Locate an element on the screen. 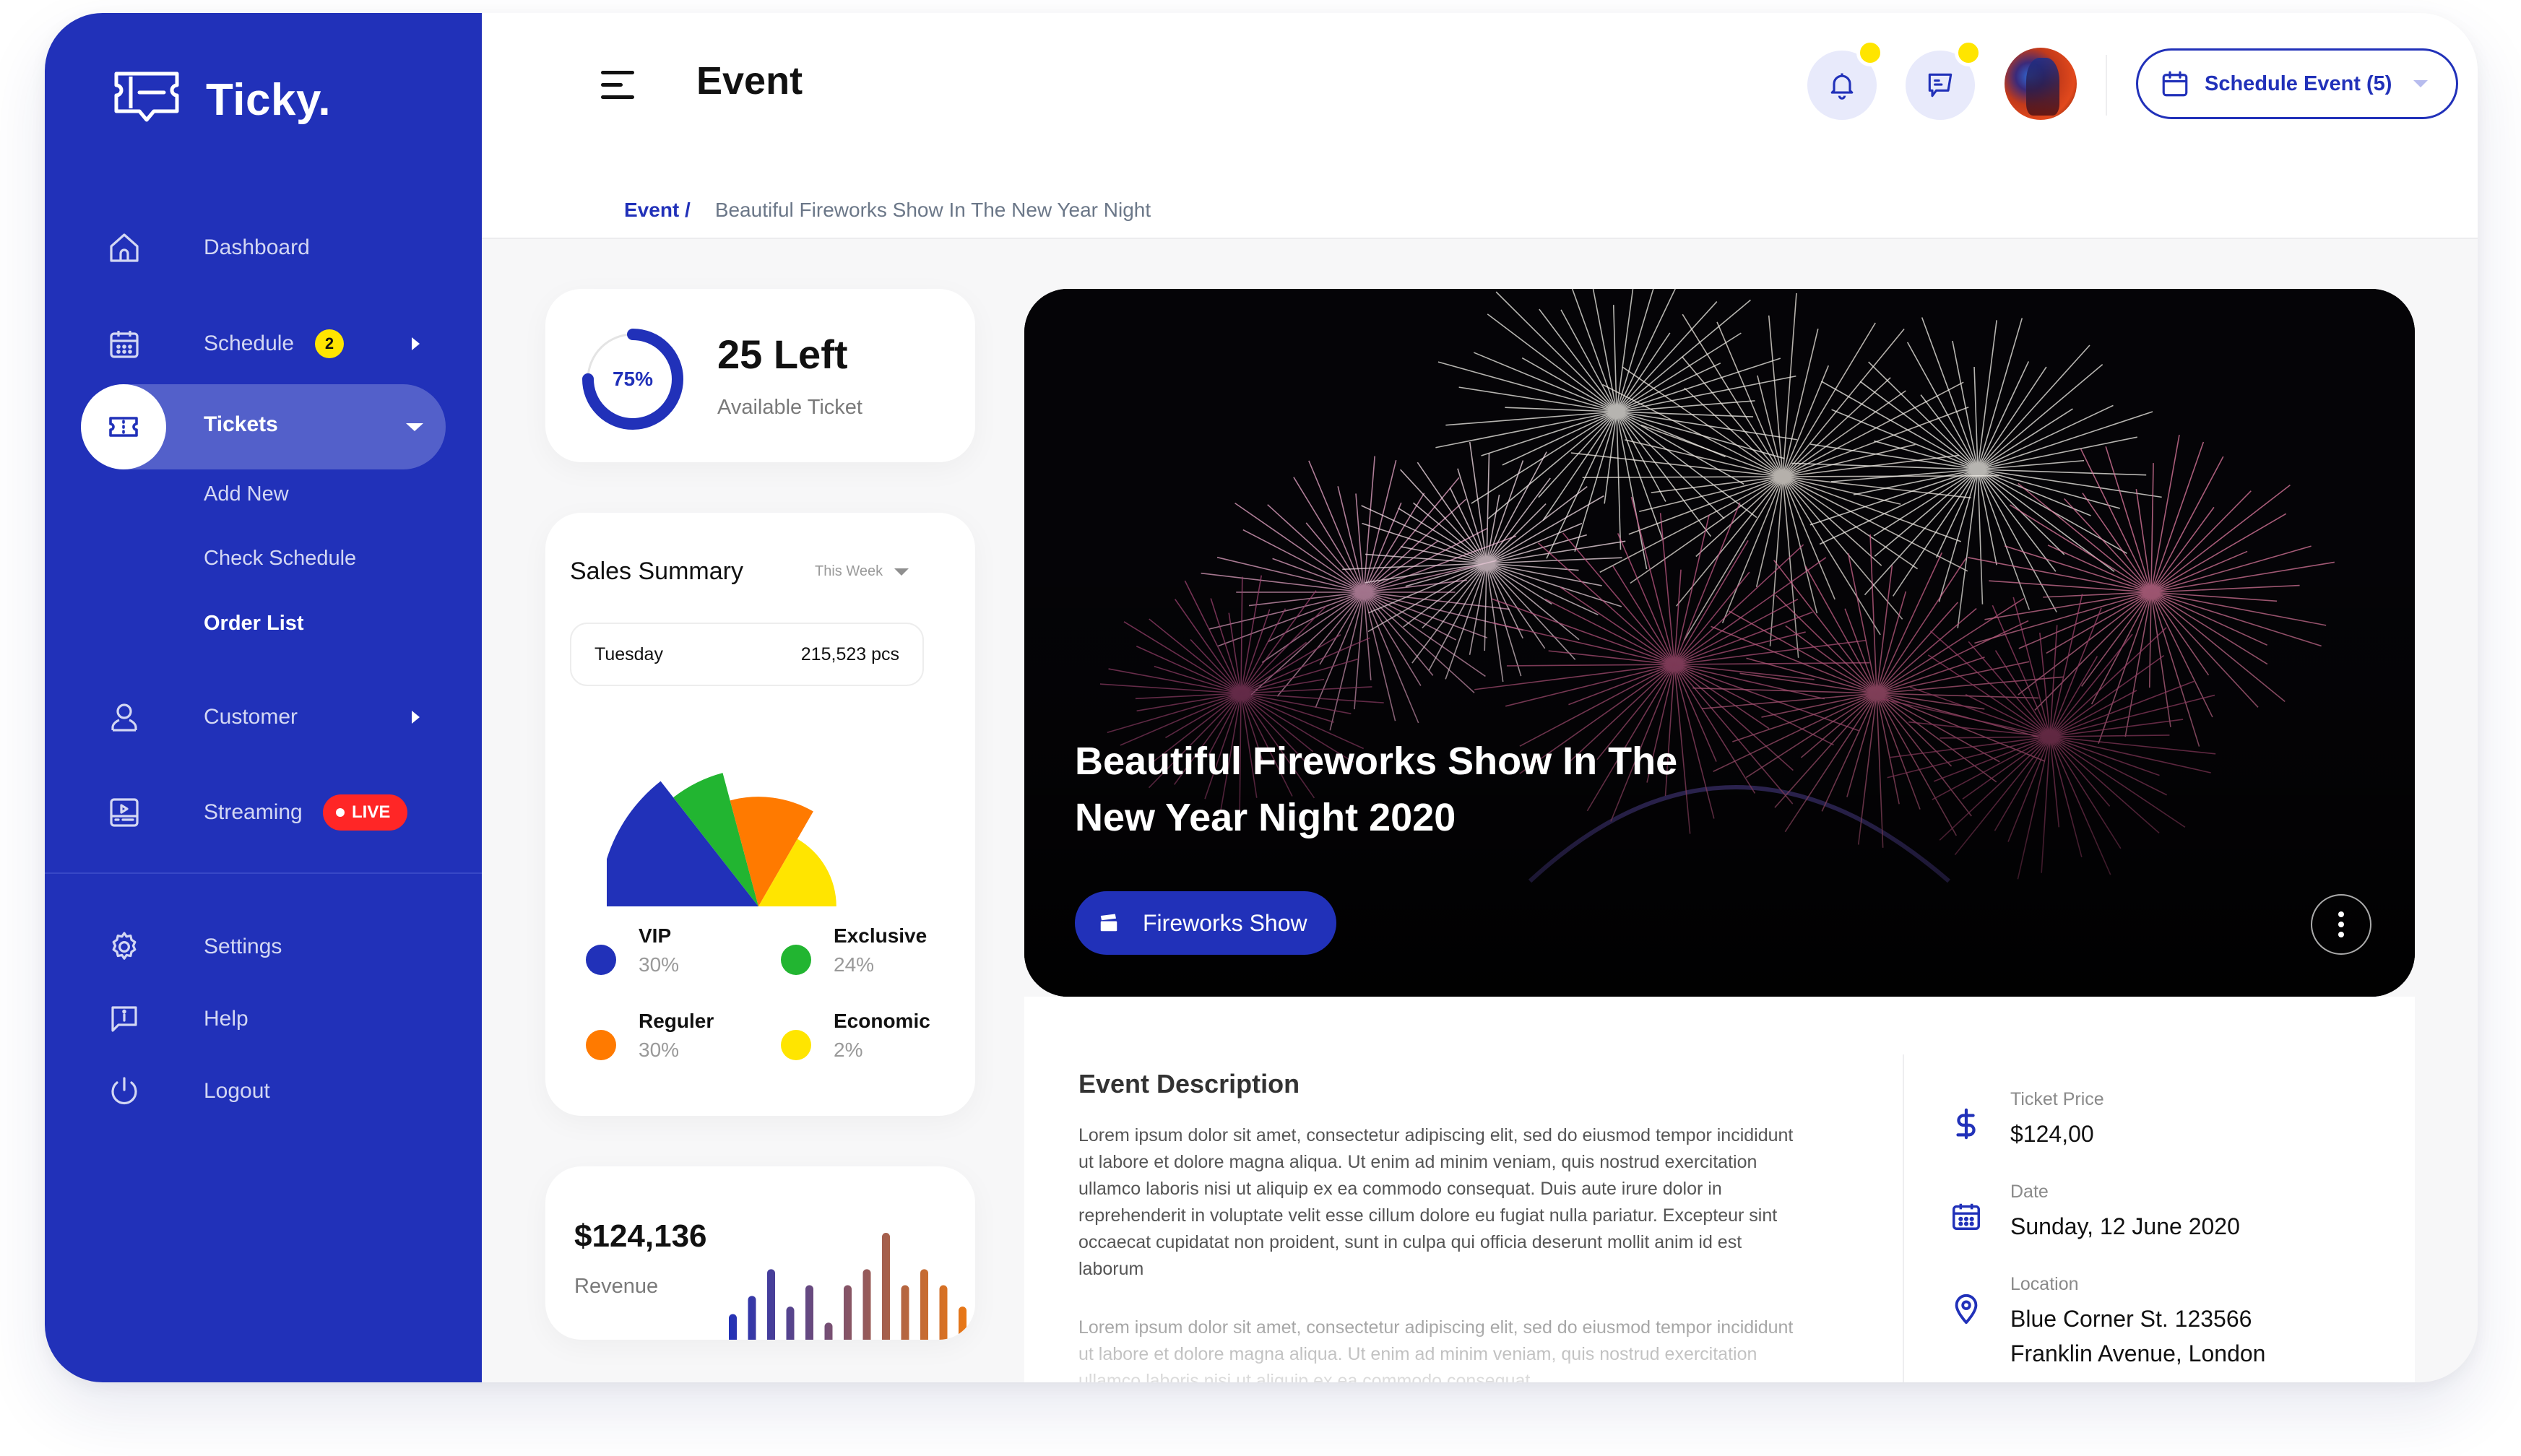 The width and height of the screenshot is (2521, 1456). avatar-image is located at coordinates (2042, 87).